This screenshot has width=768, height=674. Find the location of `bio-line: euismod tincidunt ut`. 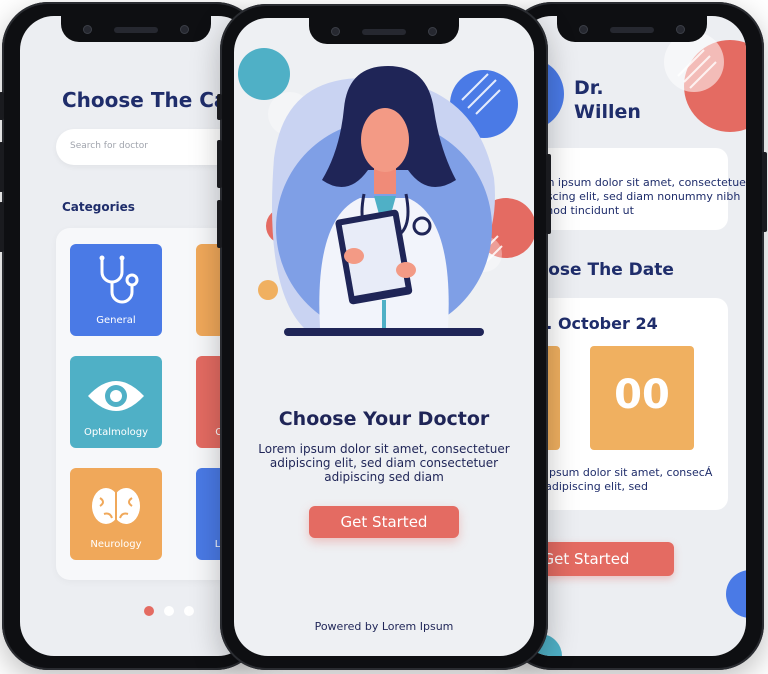

bio-line: euismod tincidunt ut is located at coordinates (577, 210).